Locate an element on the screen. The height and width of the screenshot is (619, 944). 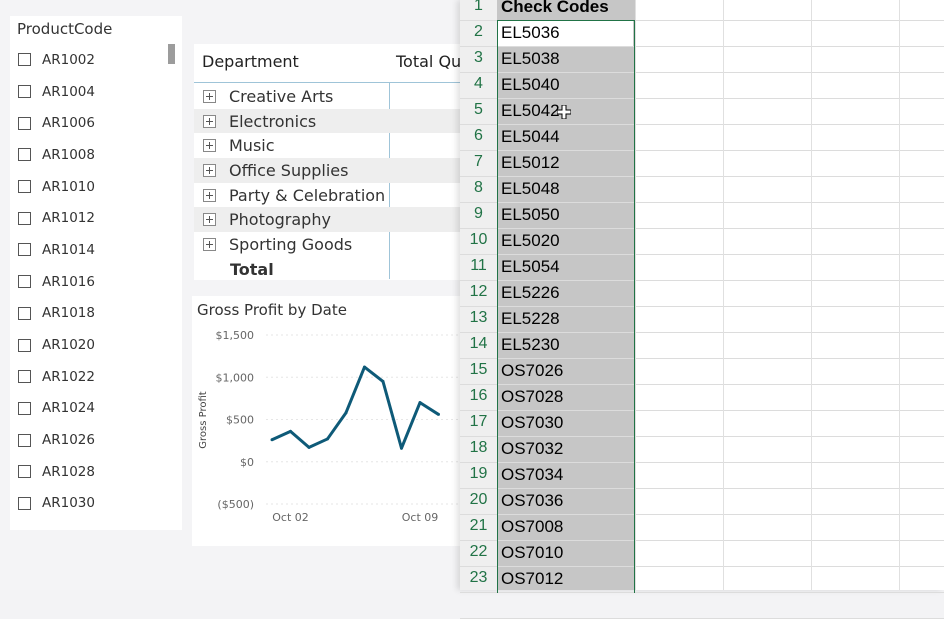
slicer-item: AR1014 is located at coordinates (93, 250).